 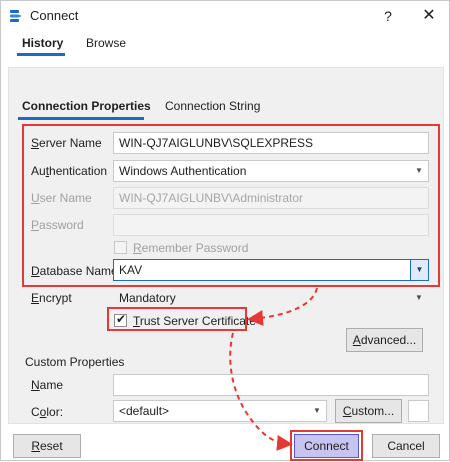 What do you see at coordinates (261, 391) in the screenshot?
I see `arrow-trust-to-connect` at bounding box center [261, 391].